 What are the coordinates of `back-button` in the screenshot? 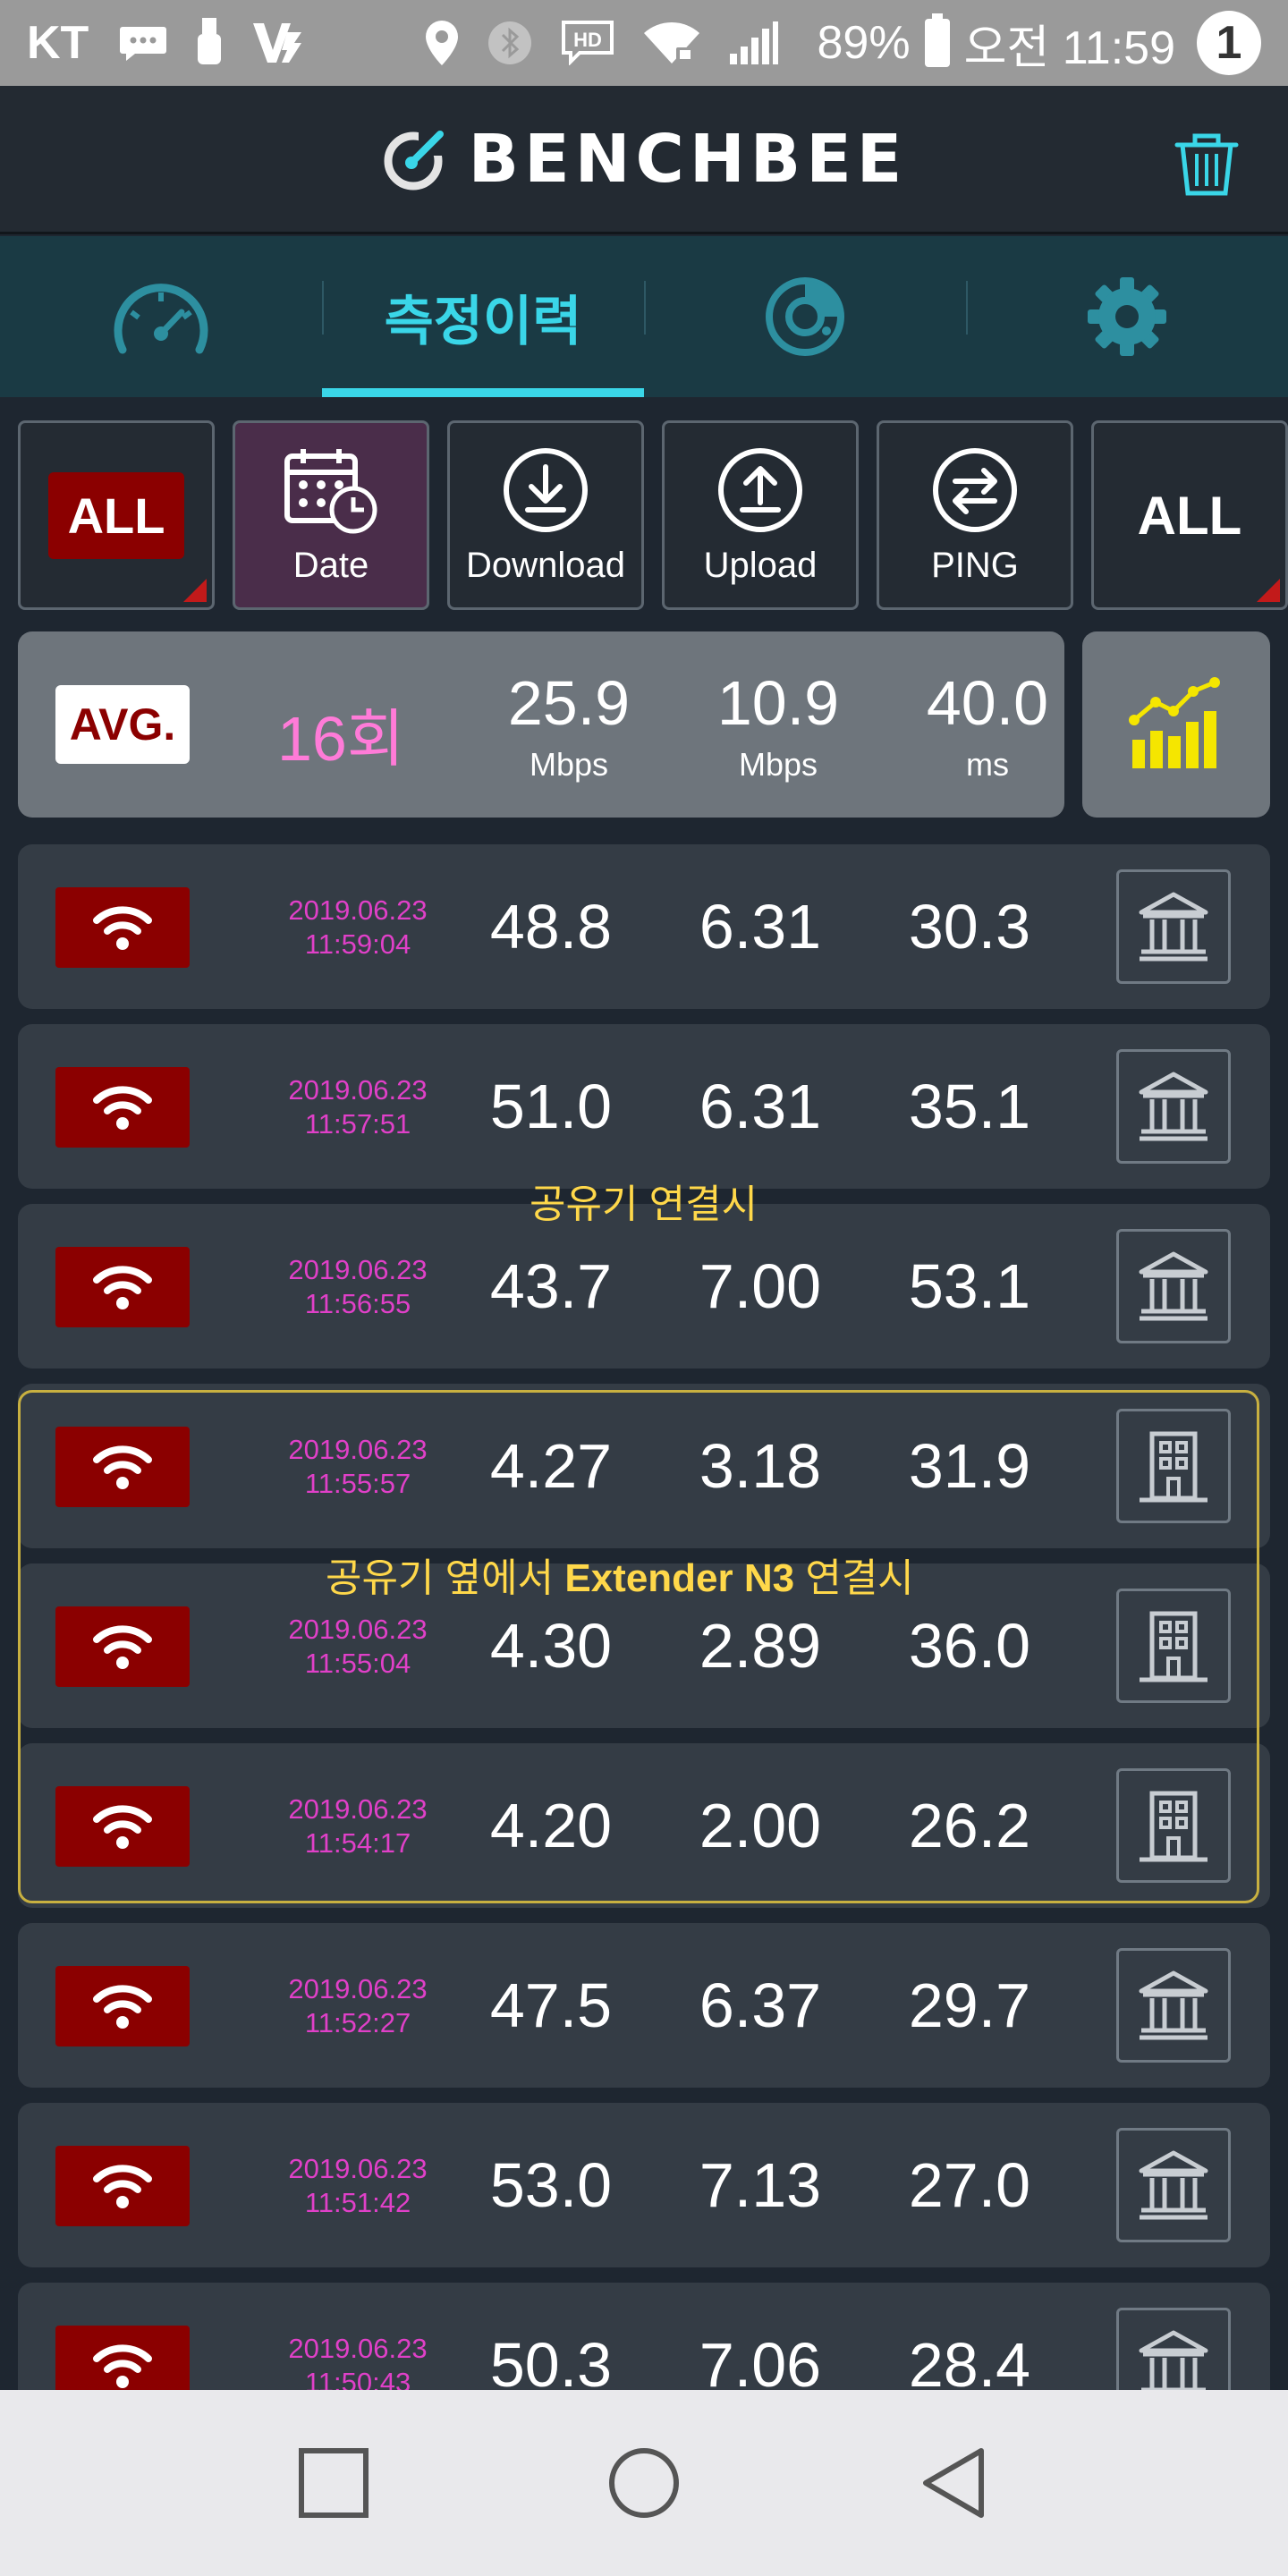 It's located at (954, 2483).